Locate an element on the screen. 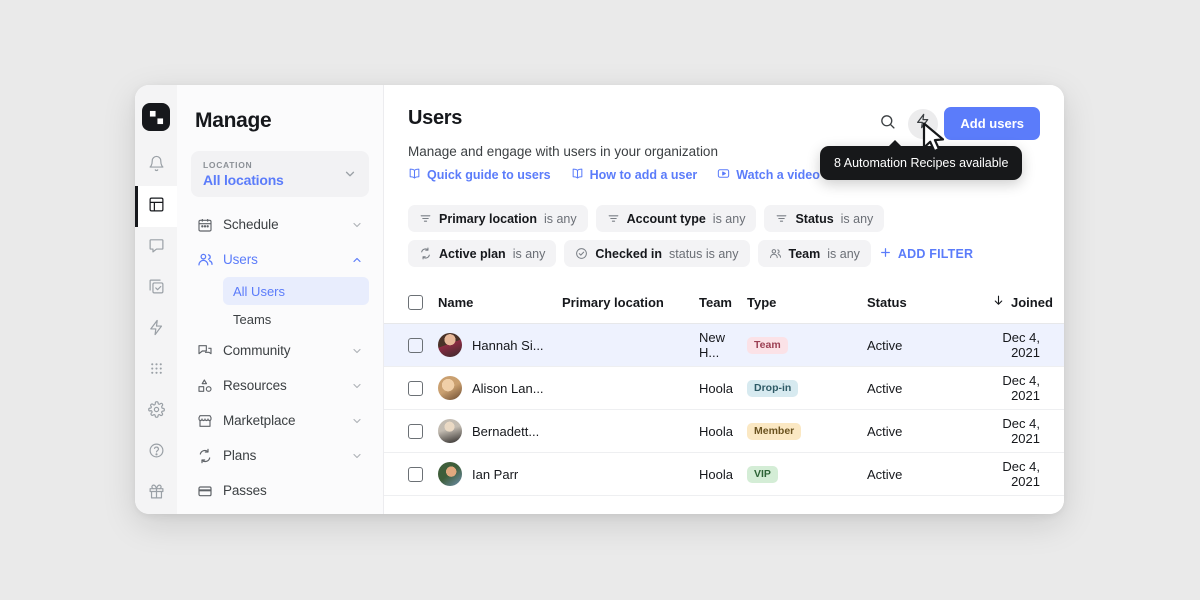 This screenshot has height=600, width=1200. cell-status: Active is located at coordinates (885, 474).